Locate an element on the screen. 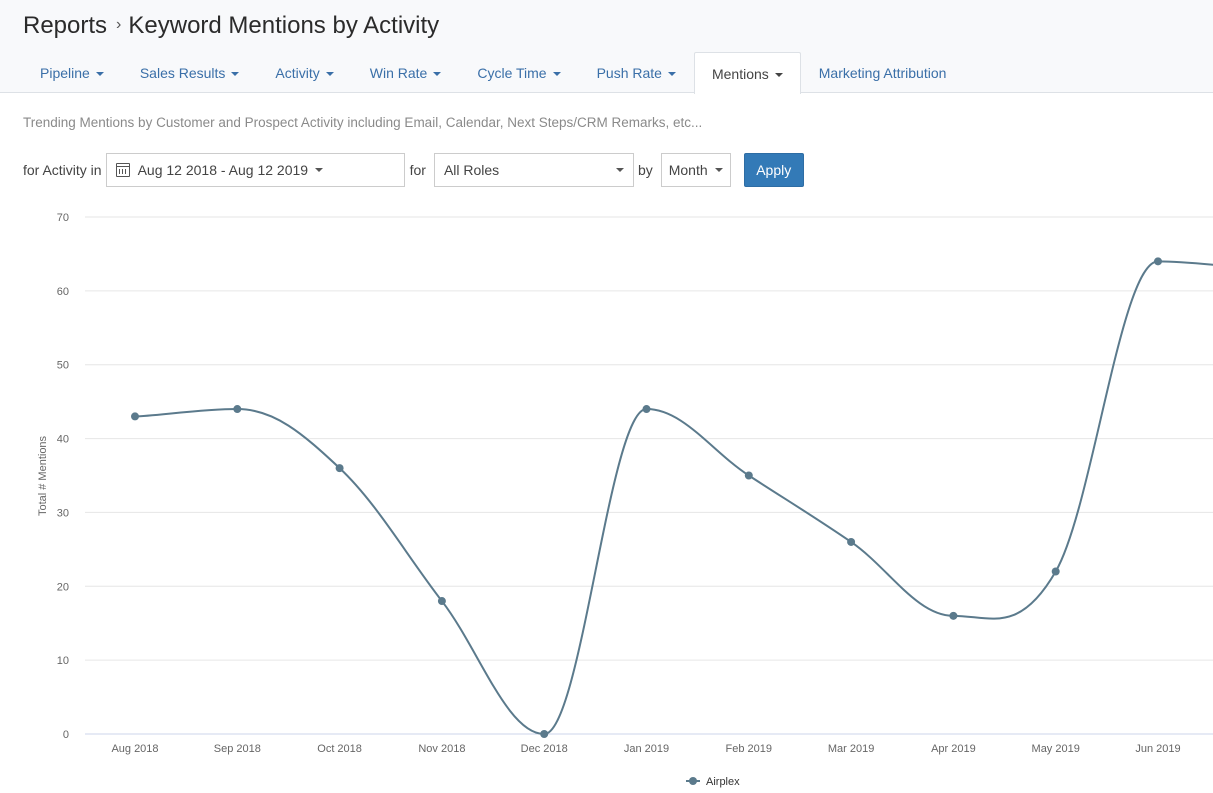 This screenshot has height=793, width=1213. x-tick-label: Oct 2018 is located at coordinates (339, 749).